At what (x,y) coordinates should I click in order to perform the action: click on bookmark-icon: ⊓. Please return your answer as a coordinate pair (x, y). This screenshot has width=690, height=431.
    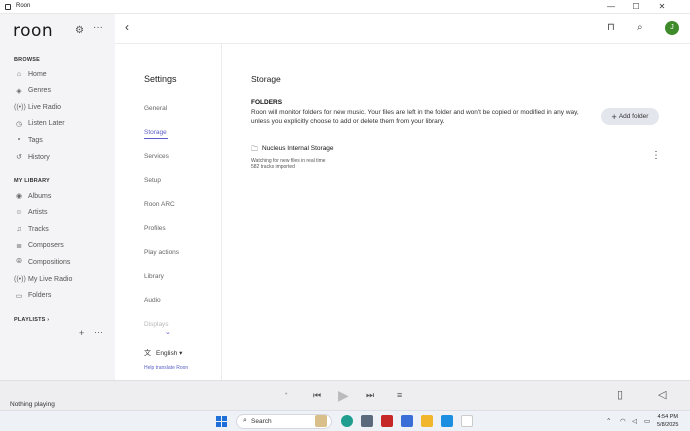
    Looking at the image, I should click on (611, 27).